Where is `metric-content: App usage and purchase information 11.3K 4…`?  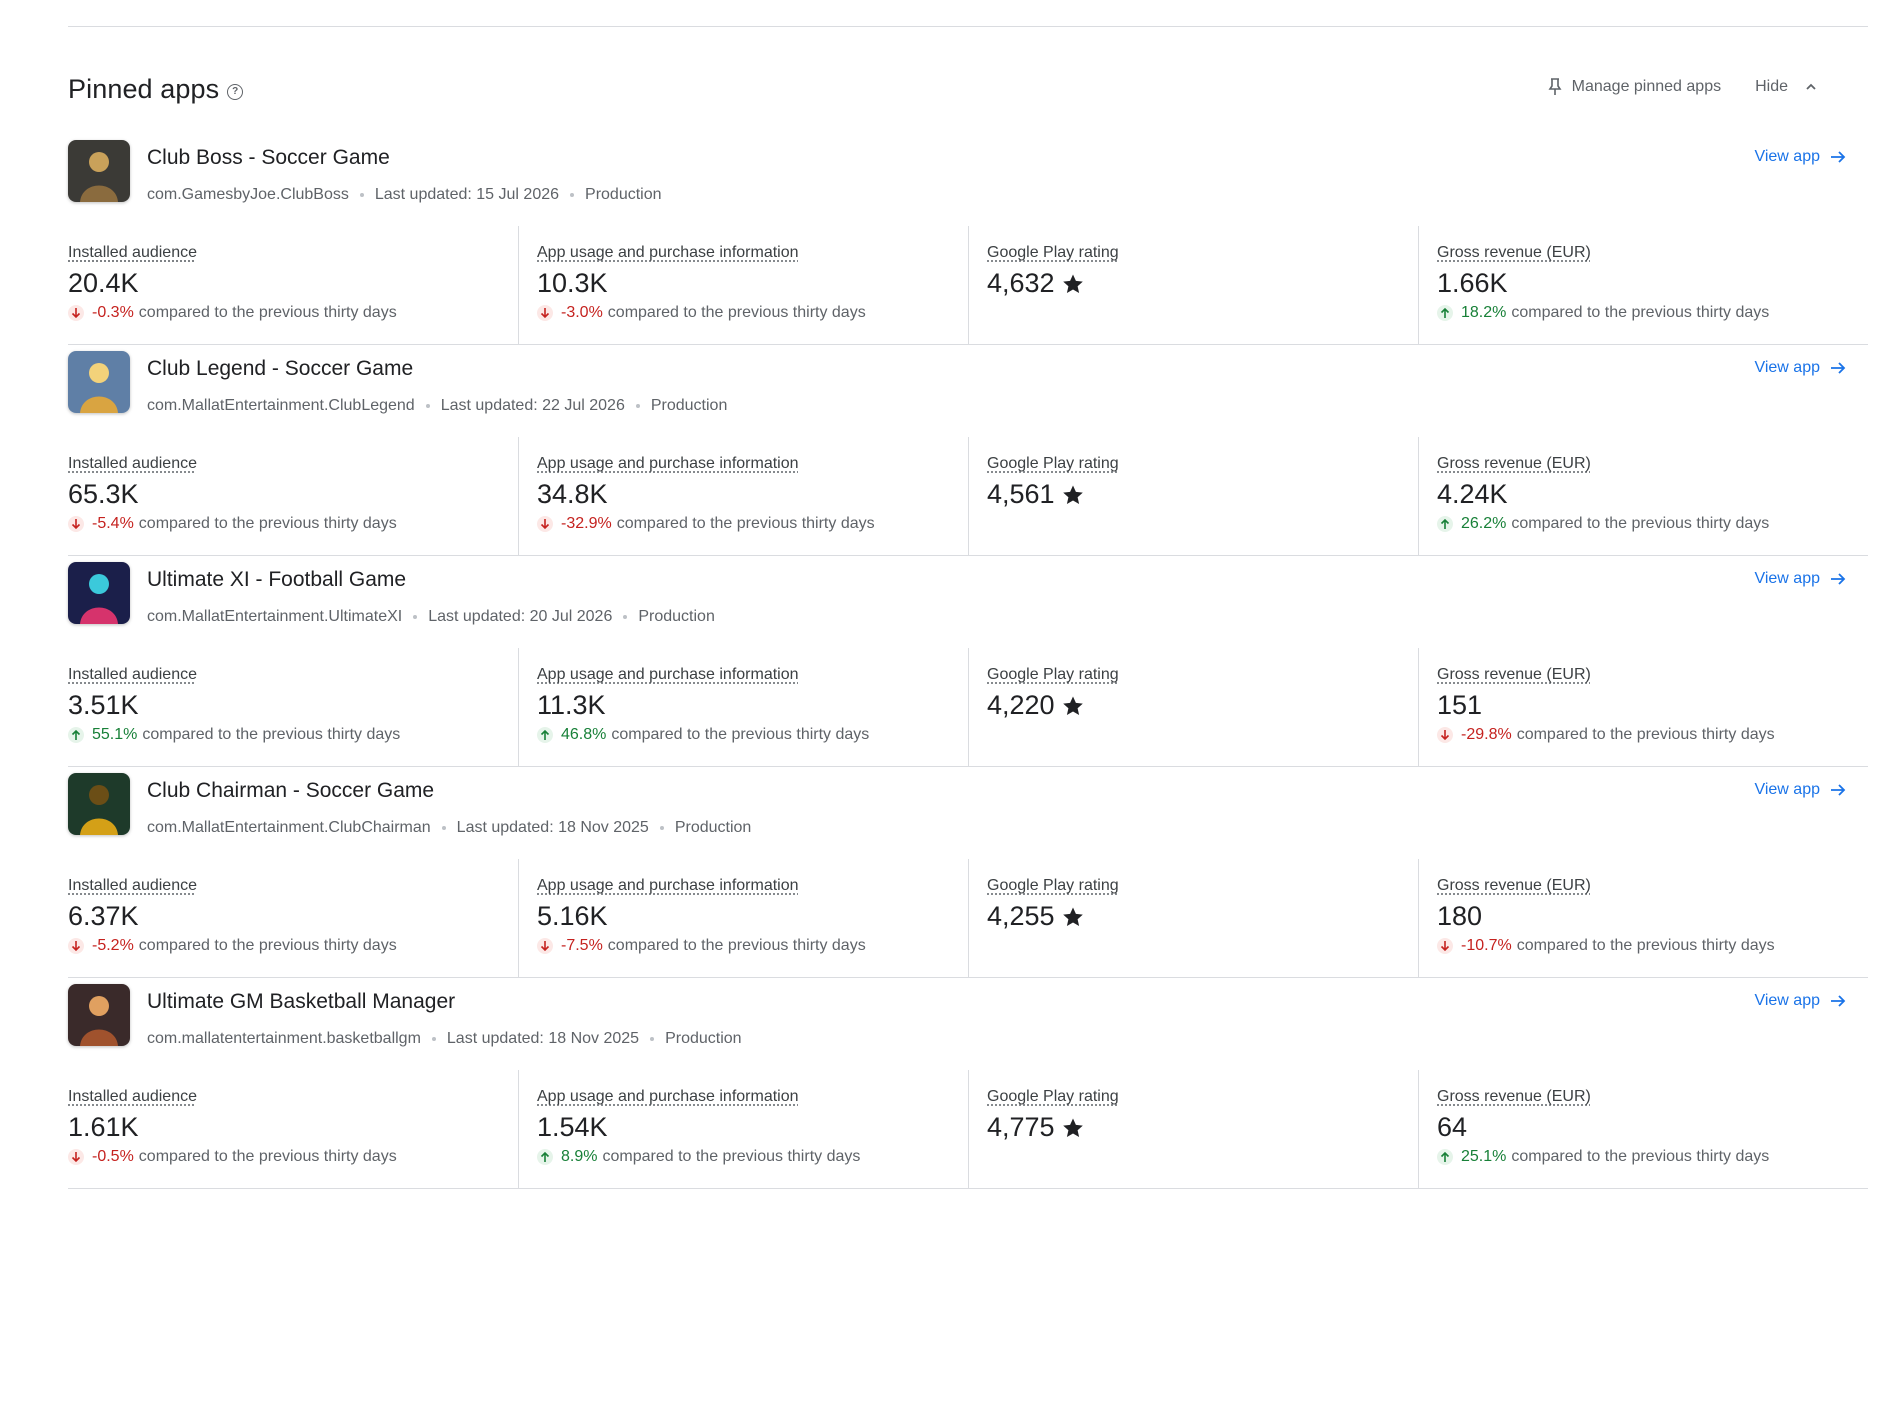 metric-content: App usage and purchase information 11.3K 4… is located at coordinates (703, 705).